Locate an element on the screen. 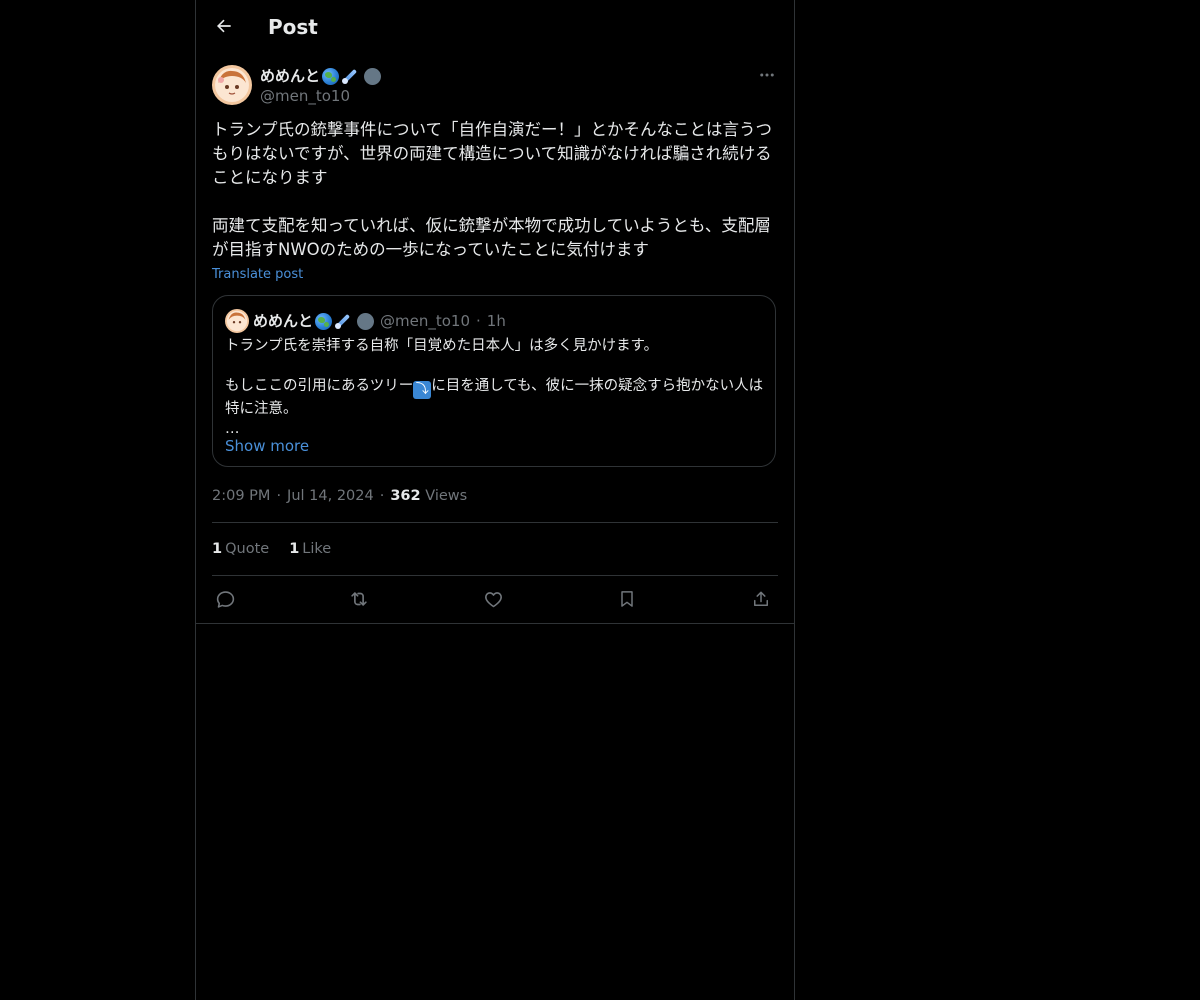 The width and height of the screenshot is (1200, 1000). action-bar is located at coordinates (495, 599).